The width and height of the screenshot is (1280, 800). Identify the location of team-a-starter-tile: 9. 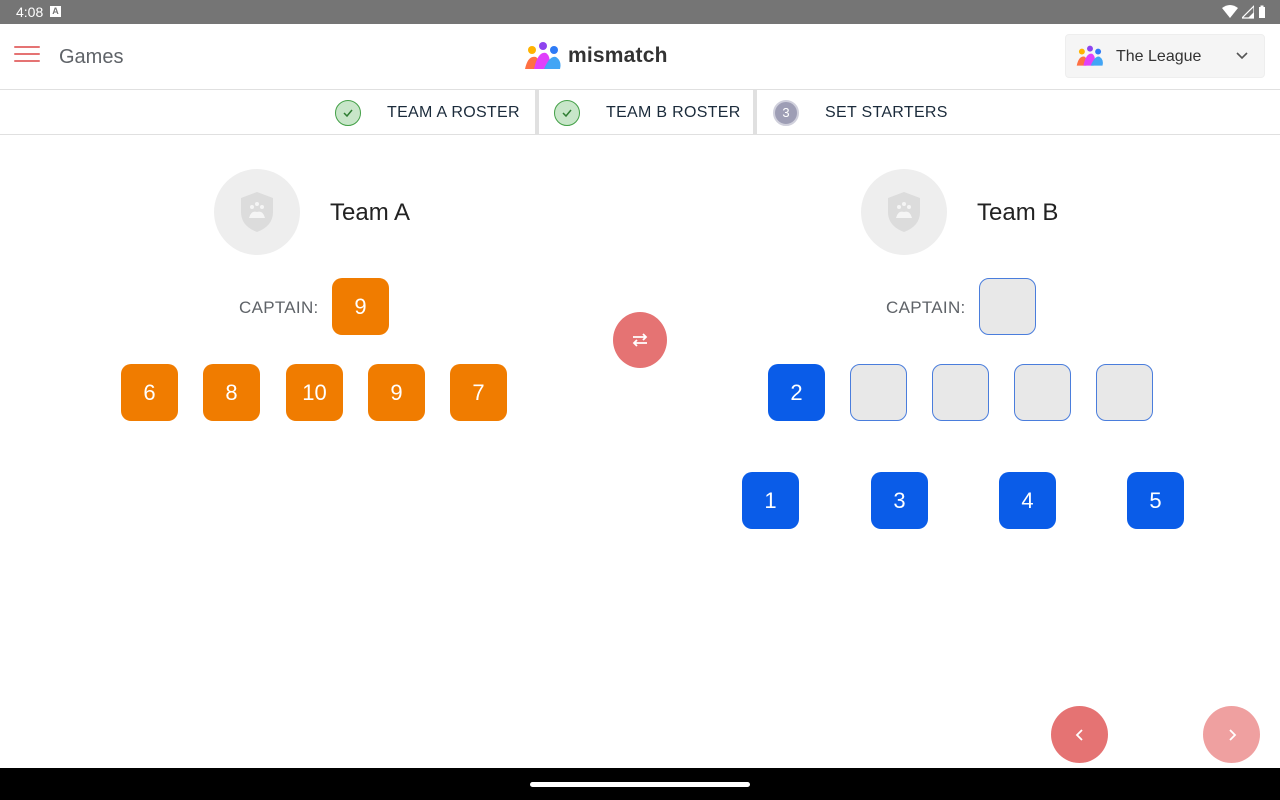
(396, 392).